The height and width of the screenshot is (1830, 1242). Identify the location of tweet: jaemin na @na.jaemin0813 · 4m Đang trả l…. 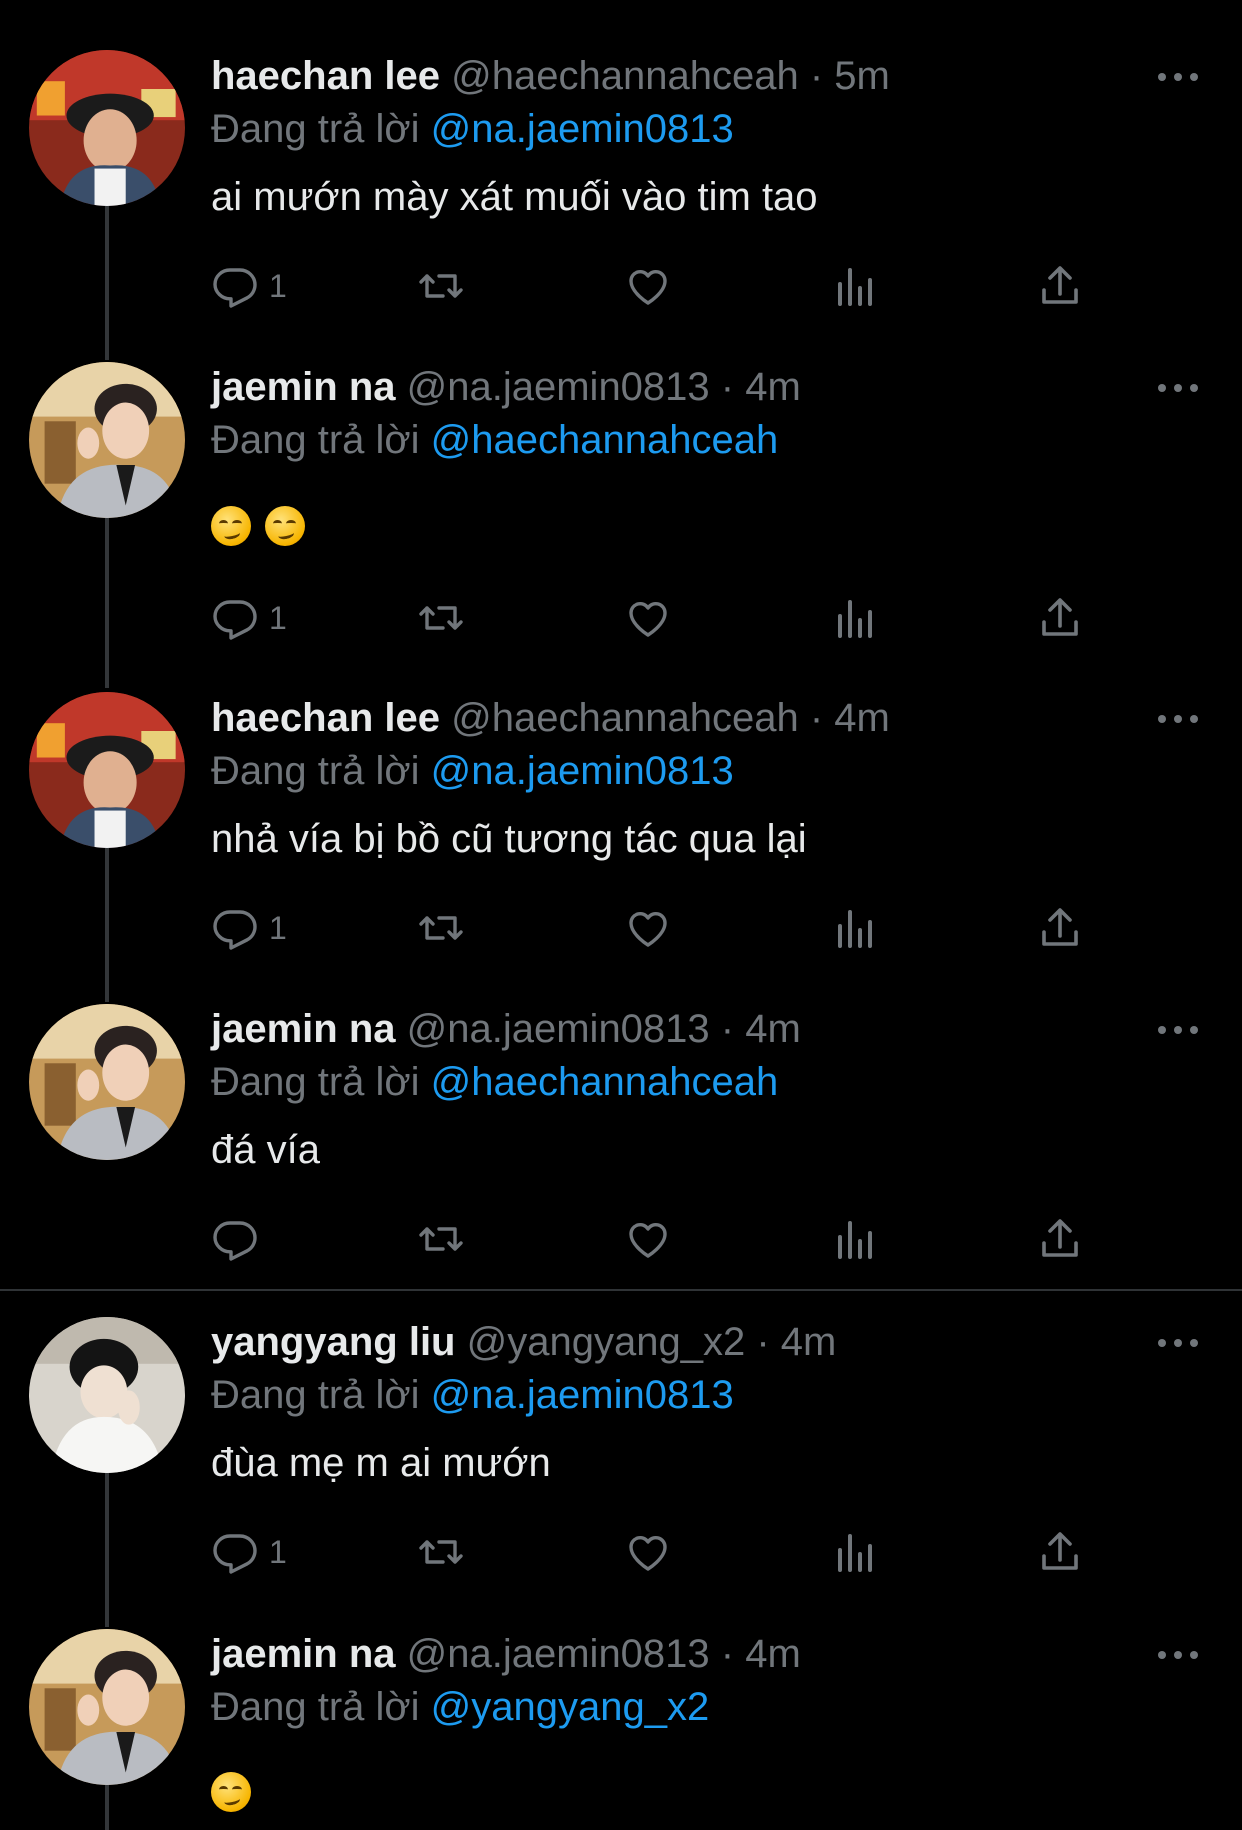
(621, 1728).